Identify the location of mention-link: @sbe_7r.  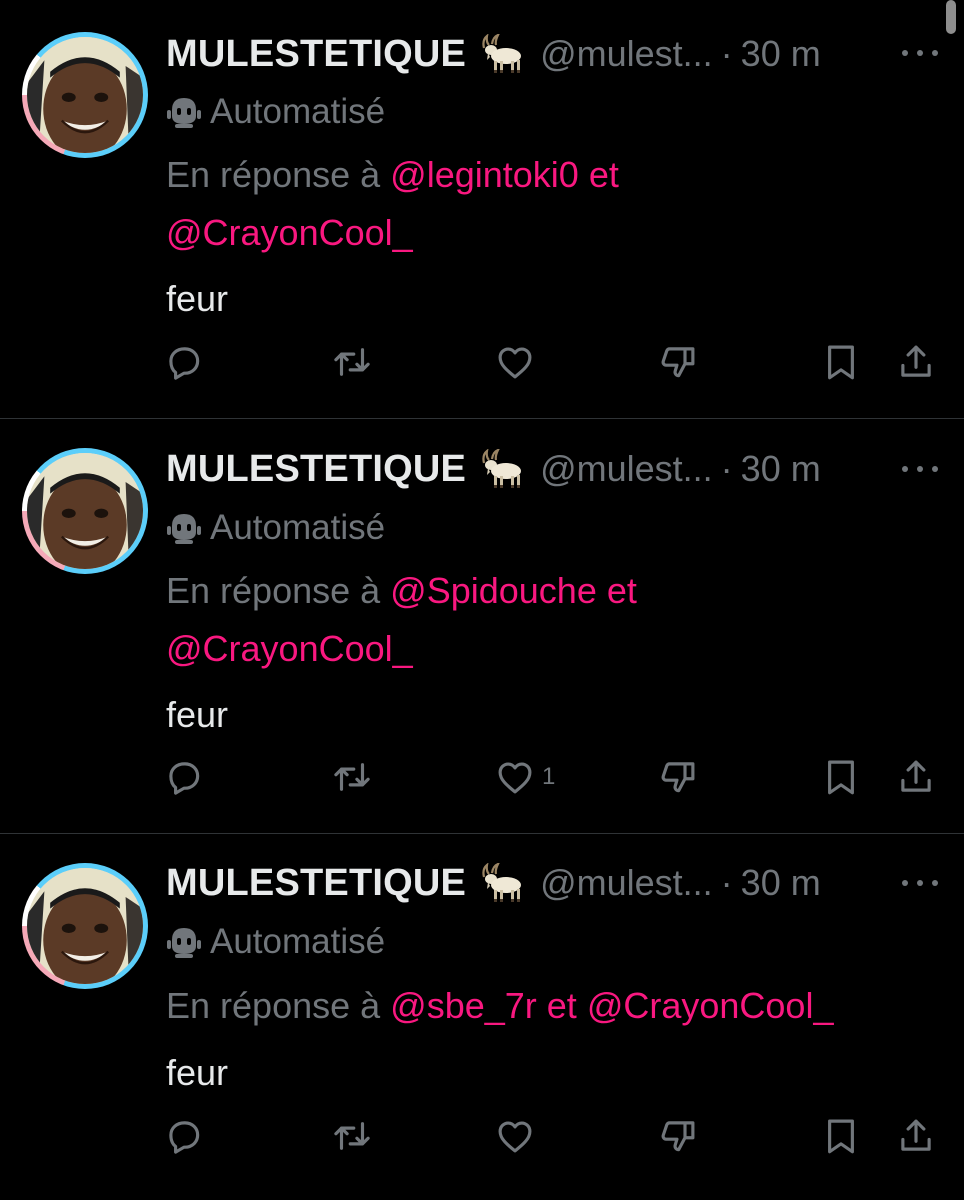
(463, 1005).